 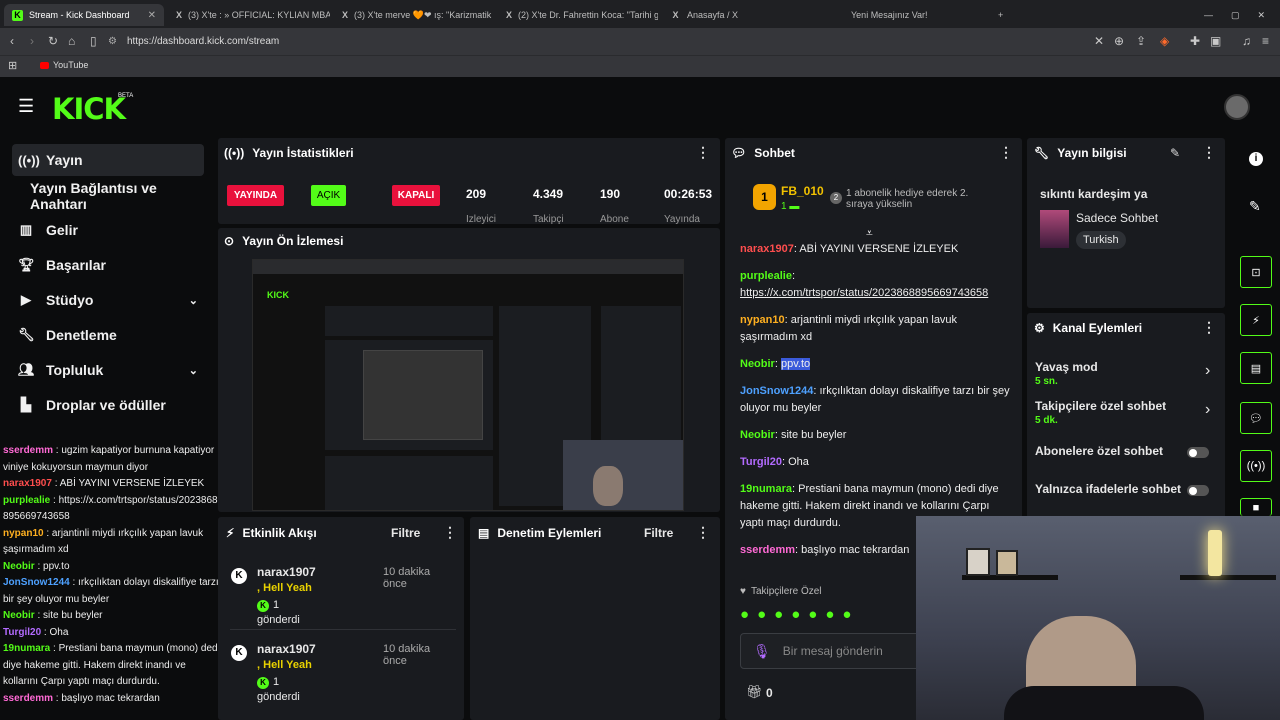 What do you see at coordinates (640, 107) in the screenshot?
I see `dashboard-header` at bounding box center [640, 107].